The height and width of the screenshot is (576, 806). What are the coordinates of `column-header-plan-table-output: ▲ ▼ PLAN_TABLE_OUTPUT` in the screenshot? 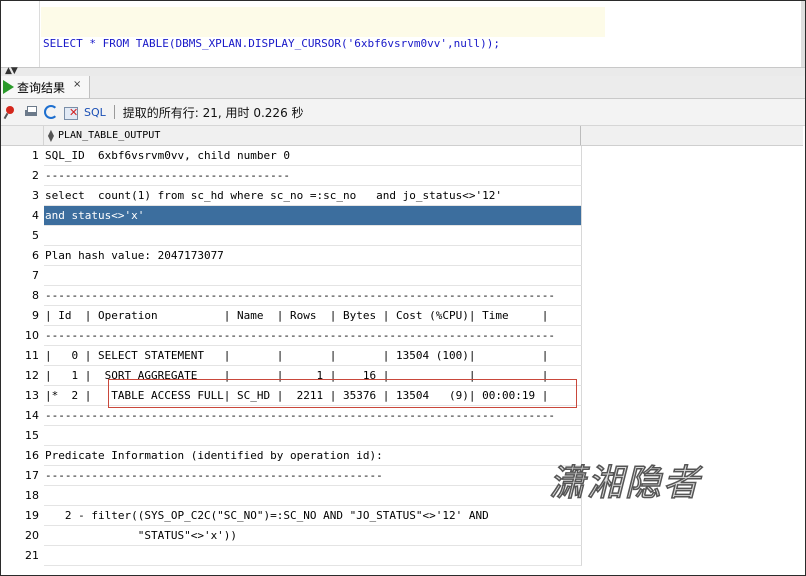 It's located at (312, 135).